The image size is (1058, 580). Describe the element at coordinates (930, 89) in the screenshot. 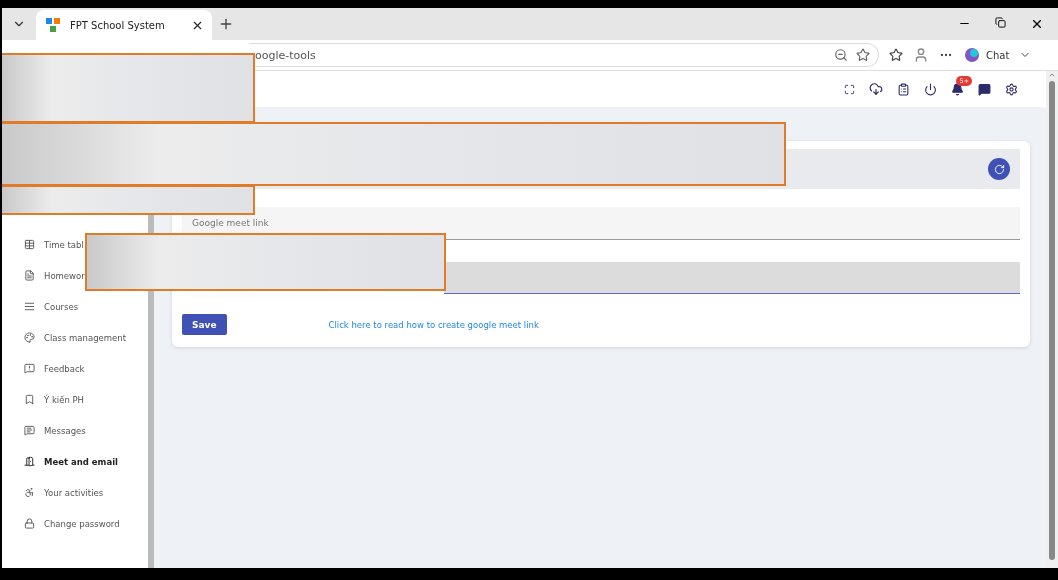

I see `power-icon` at that location.